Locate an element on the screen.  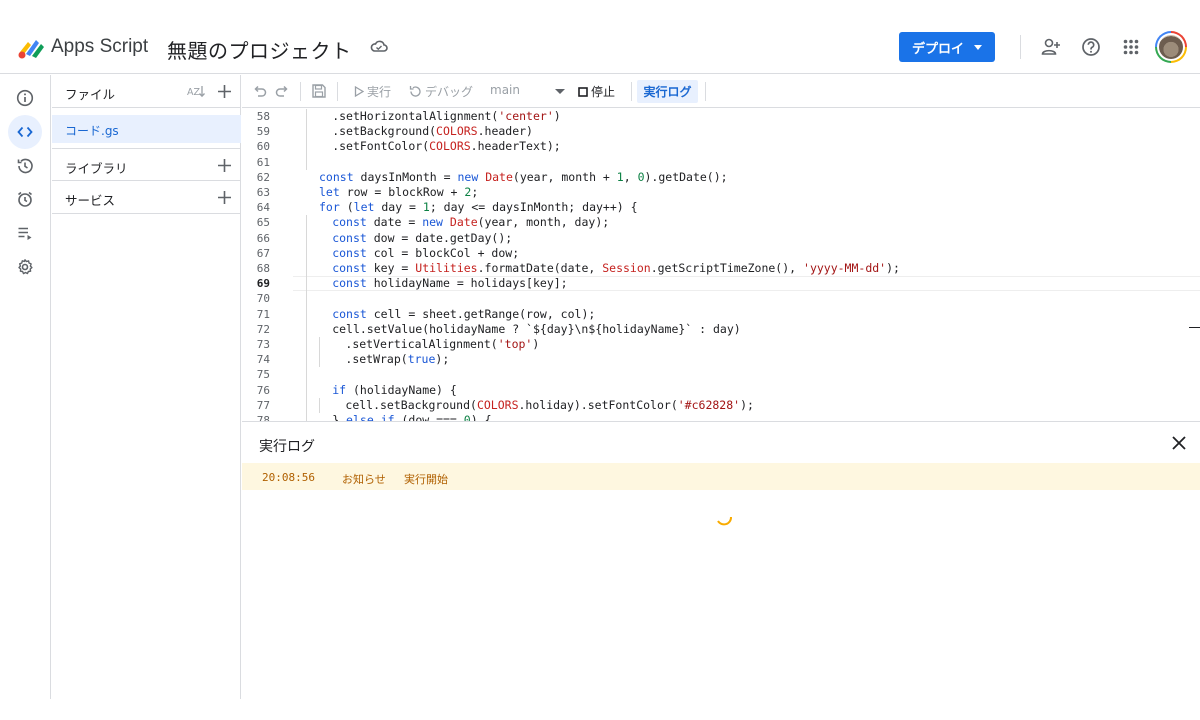
code-token: .setBackground( is located at coordinates (384, 131).